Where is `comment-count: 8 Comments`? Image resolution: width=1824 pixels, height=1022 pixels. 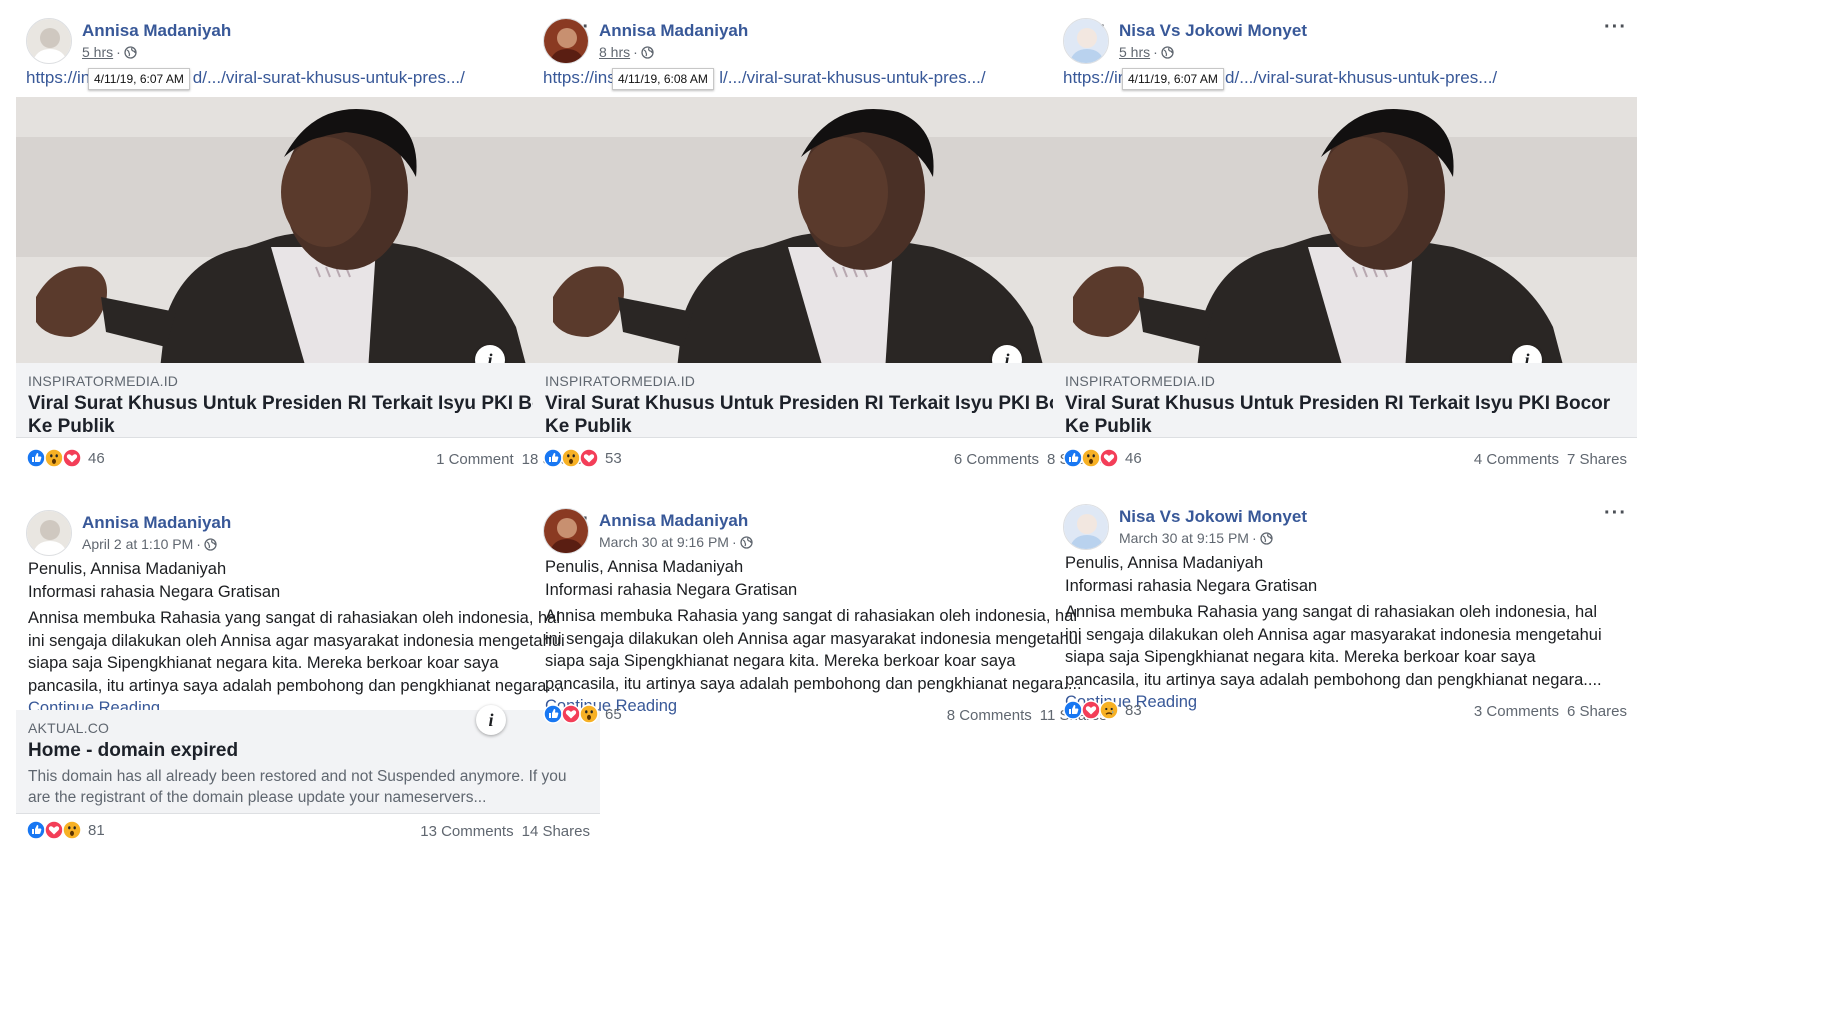
comment-count: 8 Comments is located at coordinates (989, 715).